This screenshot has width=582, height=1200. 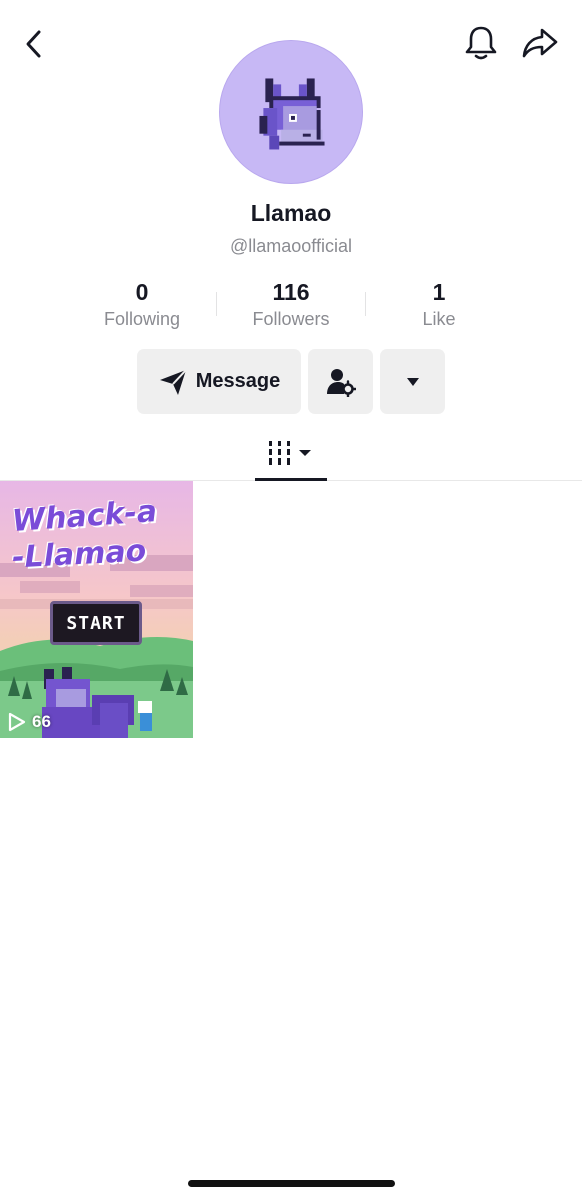 I want to click on add-friend-button, so click(x=340, y=381).